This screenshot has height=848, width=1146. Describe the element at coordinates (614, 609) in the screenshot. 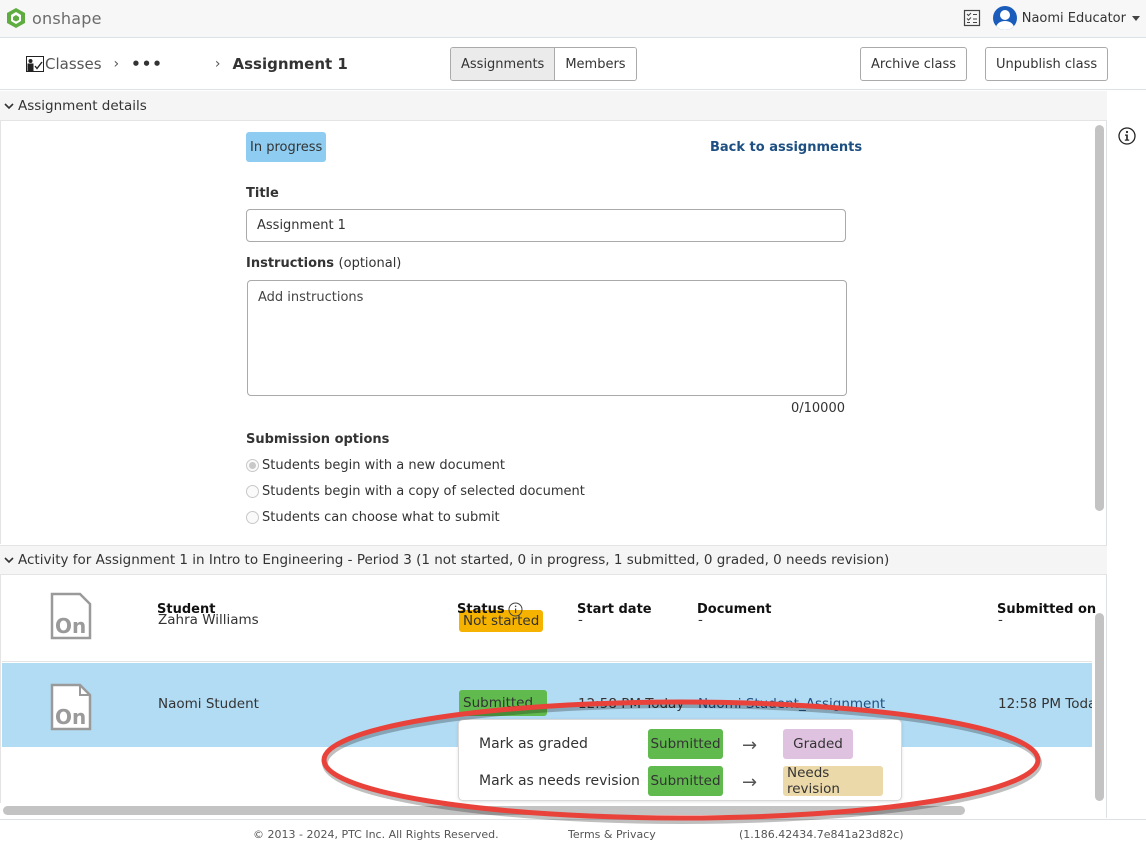

I see `column-header-start-date: Start date` at that location.